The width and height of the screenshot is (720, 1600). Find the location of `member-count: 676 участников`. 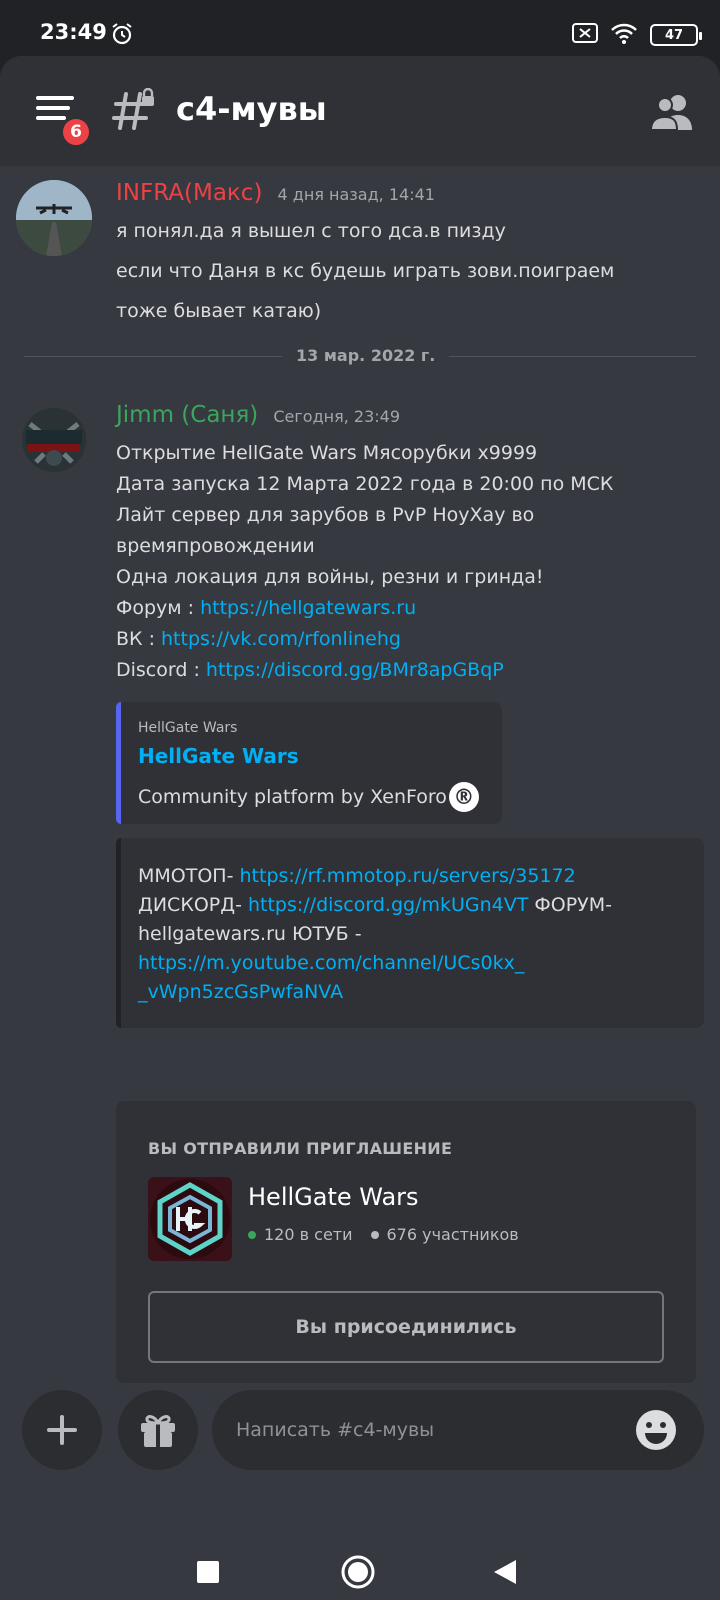

member-count: 676 участников is located at coordinates (452, 1234).